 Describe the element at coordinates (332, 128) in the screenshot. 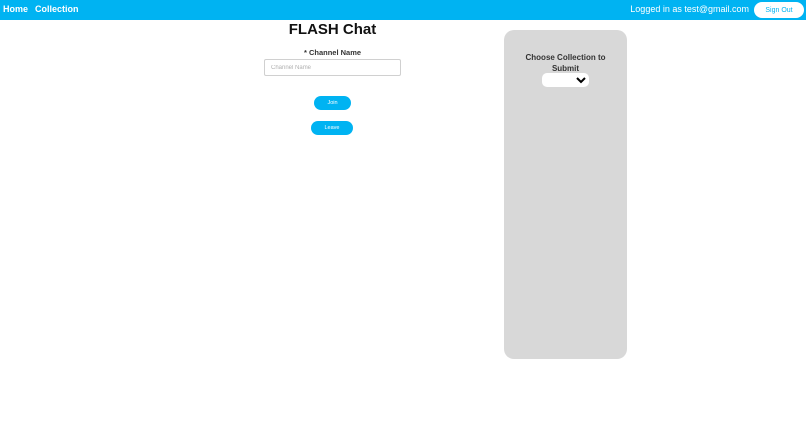

I see `leave-button: Leave` at that location.